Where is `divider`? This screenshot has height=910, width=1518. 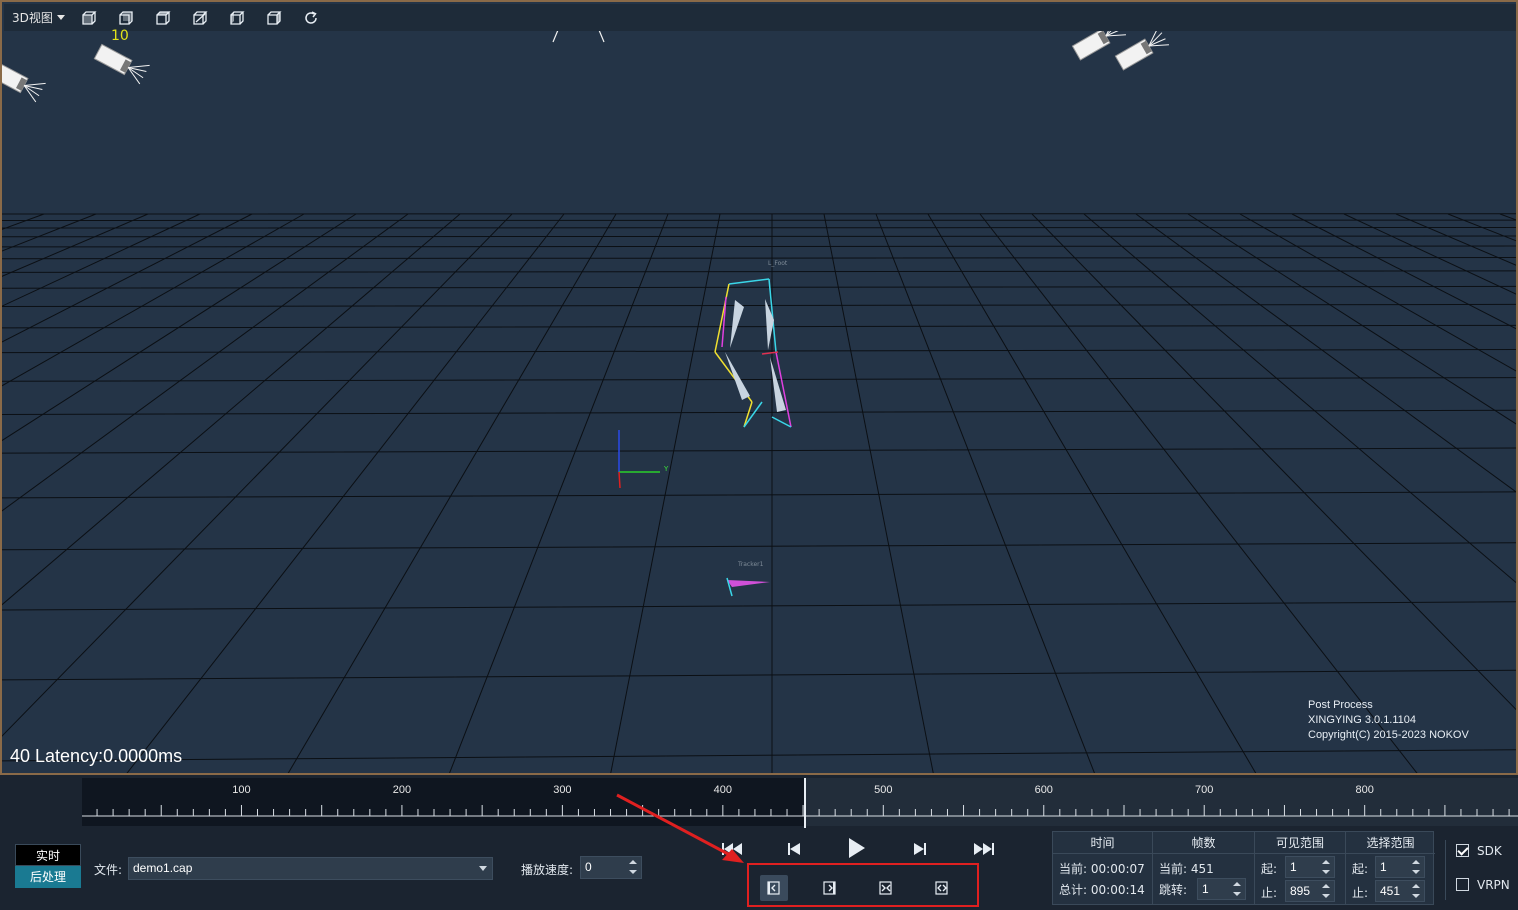
divider is located at coordinates (1445, 870).